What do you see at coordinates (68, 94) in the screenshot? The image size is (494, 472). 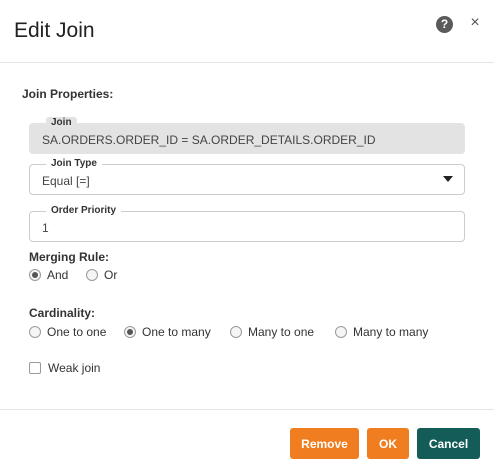 I see `section-title: Join Properties:` at bounding box center [68, 94].